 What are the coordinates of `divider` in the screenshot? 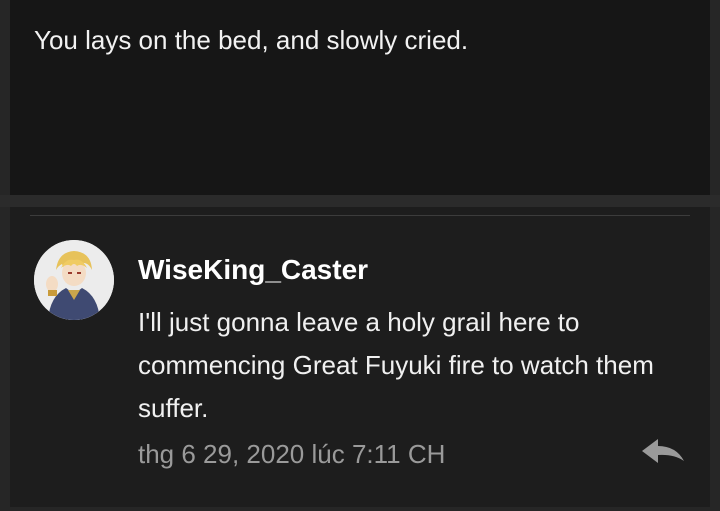 It's located at (360, 215).